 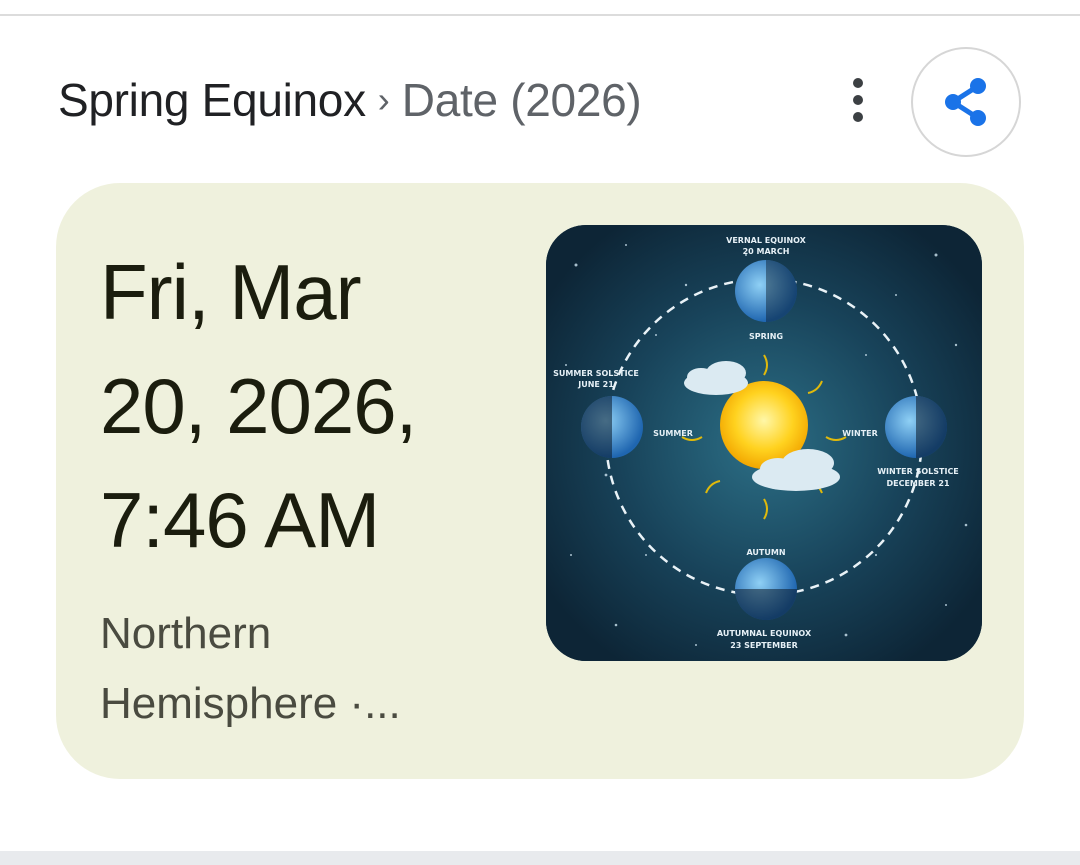 What do you see at coordinates (766, 589) in the screenshot?
I see `earth-autumn` at bounding box center [766, 589].